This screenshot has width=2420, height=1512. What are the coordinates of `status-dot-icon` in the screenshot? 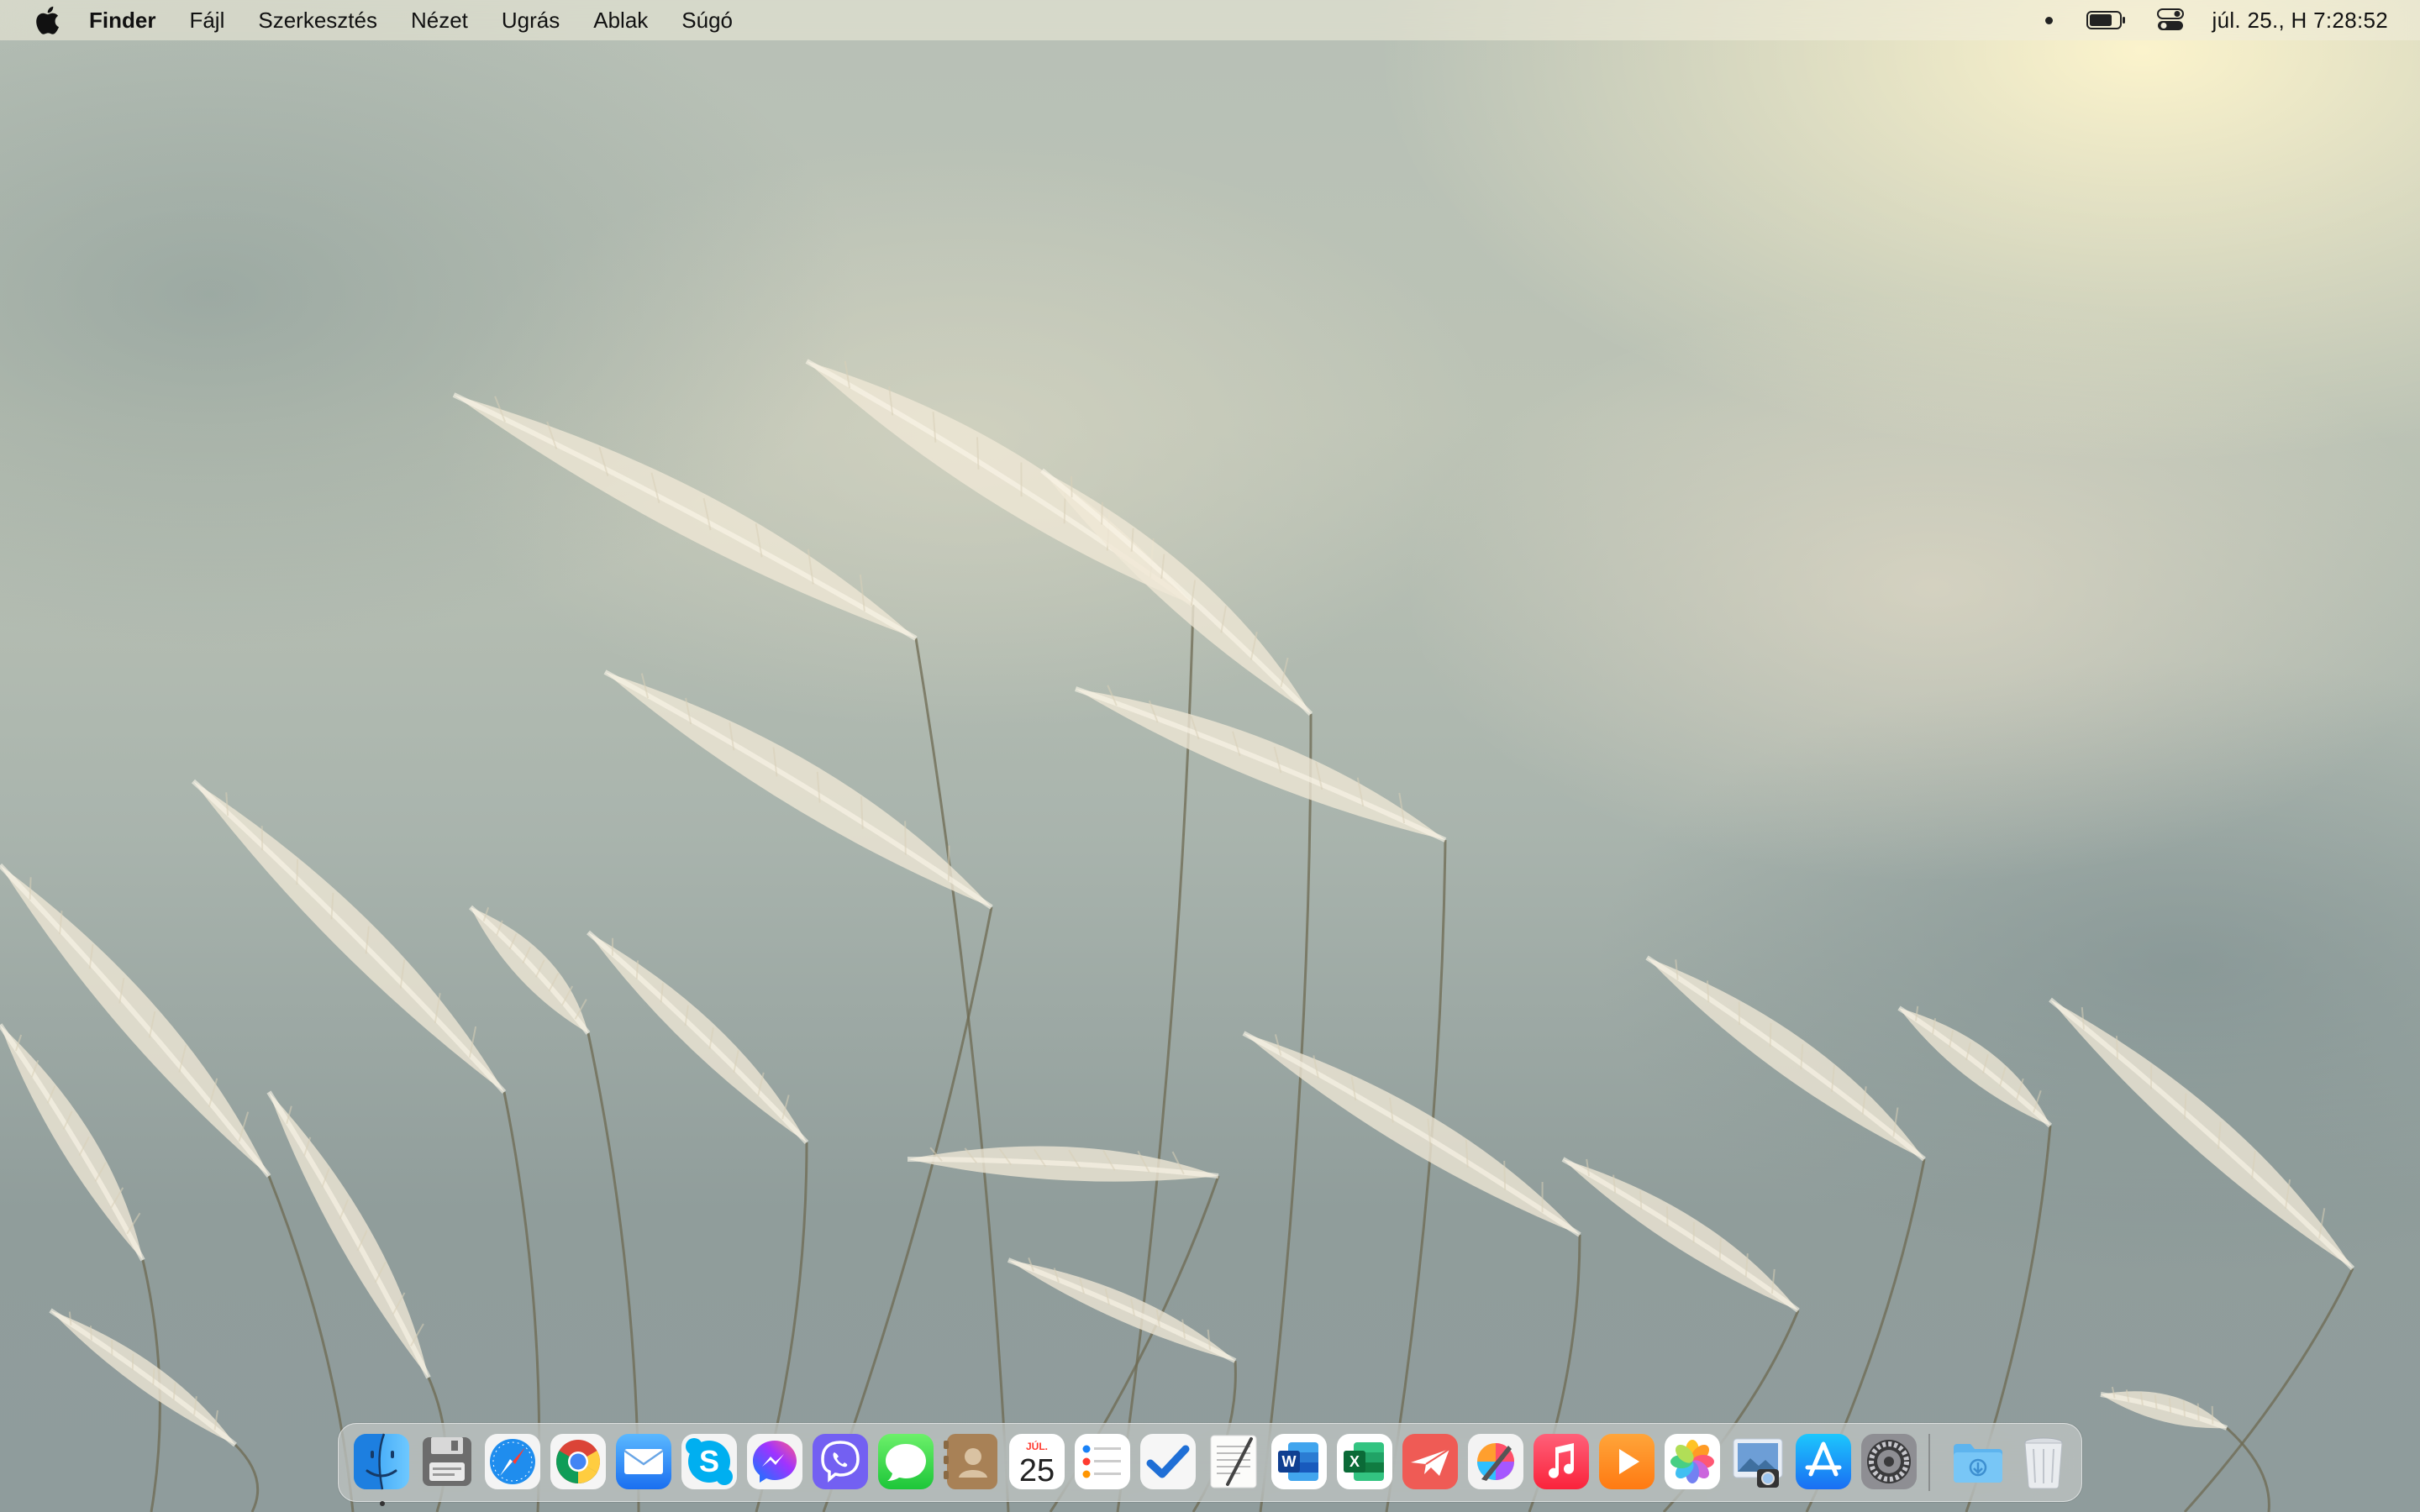 It's located at (2048, 20).